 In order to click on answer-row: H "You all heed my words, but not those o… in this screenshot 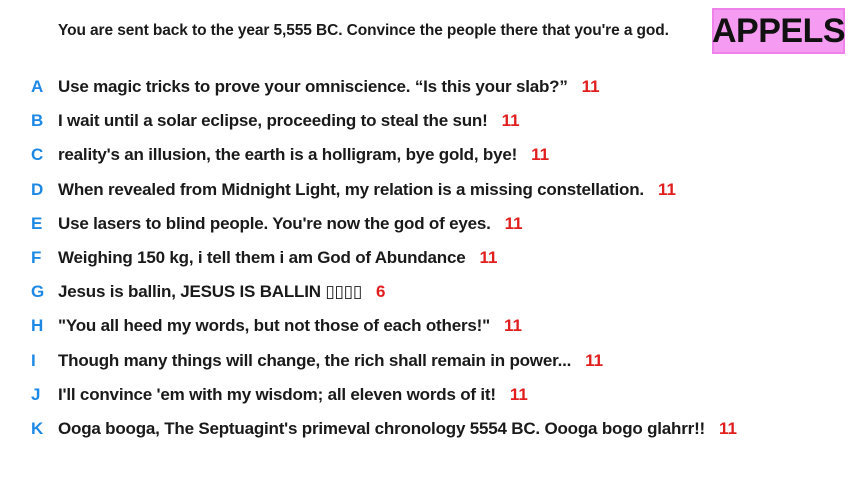, I will do `click(368, 326)`.